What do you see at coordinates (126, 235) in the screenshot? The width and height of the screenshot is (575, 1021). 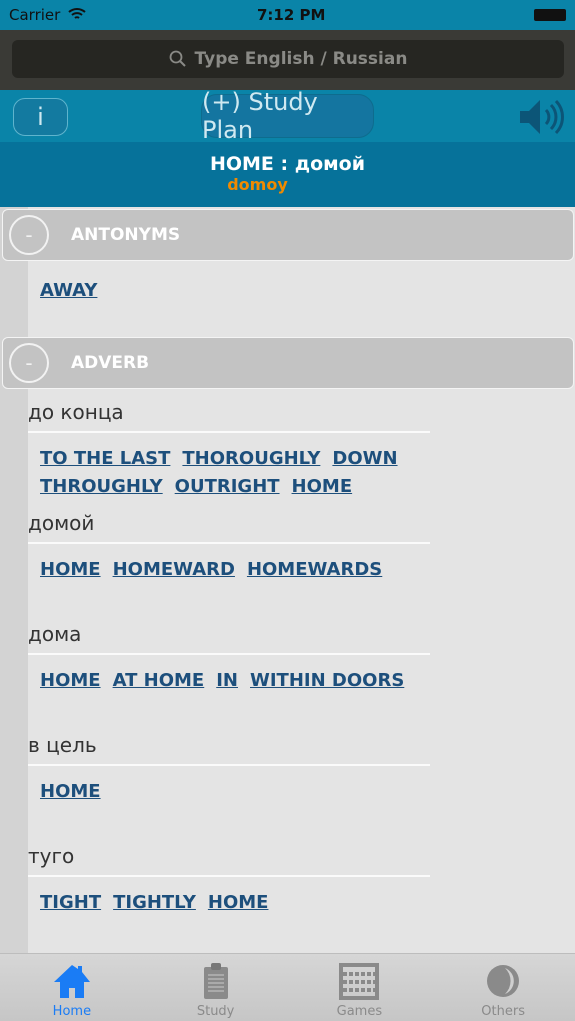 I see `section-label: ANTONYMS` at bounding box center [126, 235].